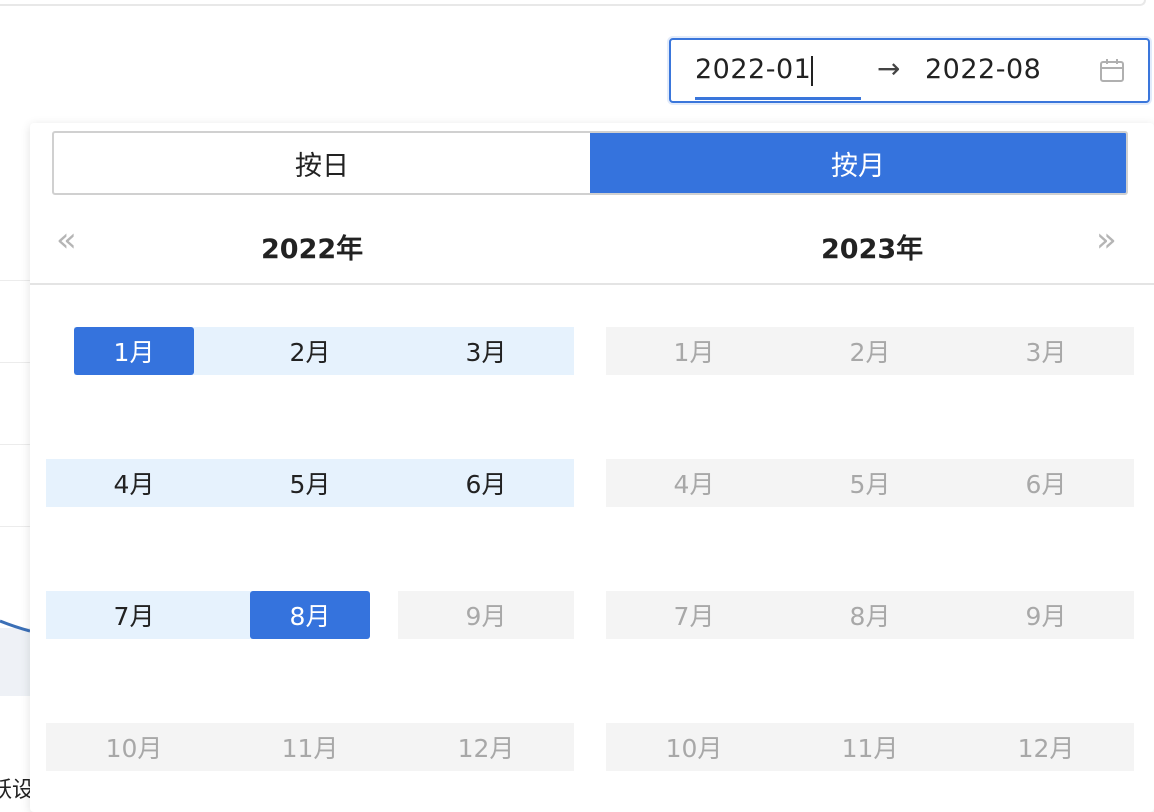 The image size is (1154, 812). Describe the element at coordinates (858, 163) in the screenshot. I see `toggle-by-month-button: 按月` at that location.